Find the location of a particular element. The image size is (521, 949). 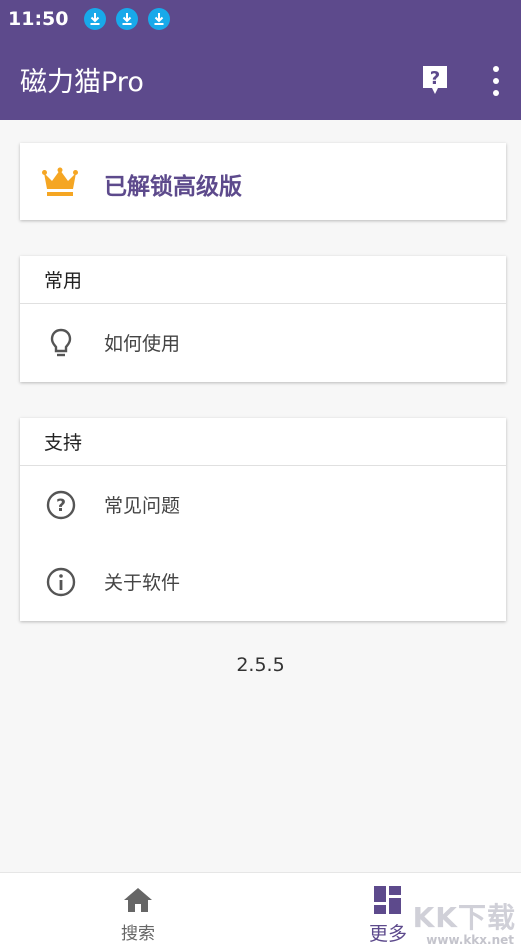

crown-icon is located at coordinates (60, 182).